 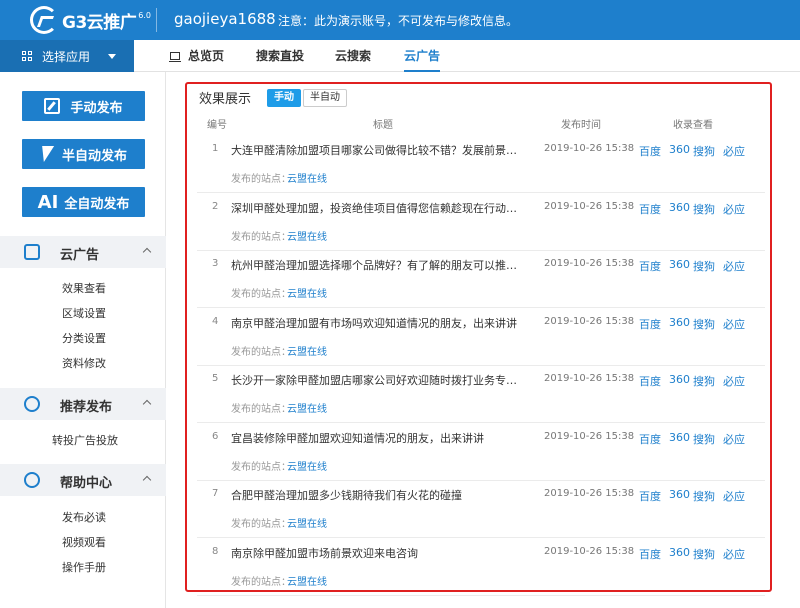 What do you see at coordinates (215, 436) in the screenshot?
I see `row-number: 6` at bounding box center [215, 436].